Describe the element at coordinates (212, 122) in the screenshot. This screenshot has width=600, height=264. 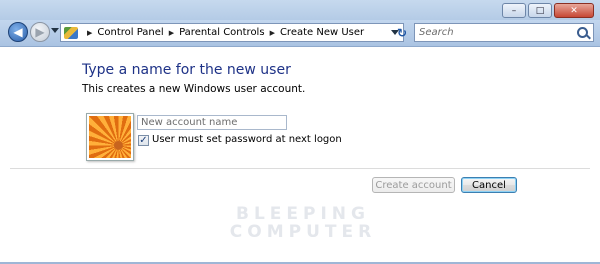
I see `account-name-input` at that location.